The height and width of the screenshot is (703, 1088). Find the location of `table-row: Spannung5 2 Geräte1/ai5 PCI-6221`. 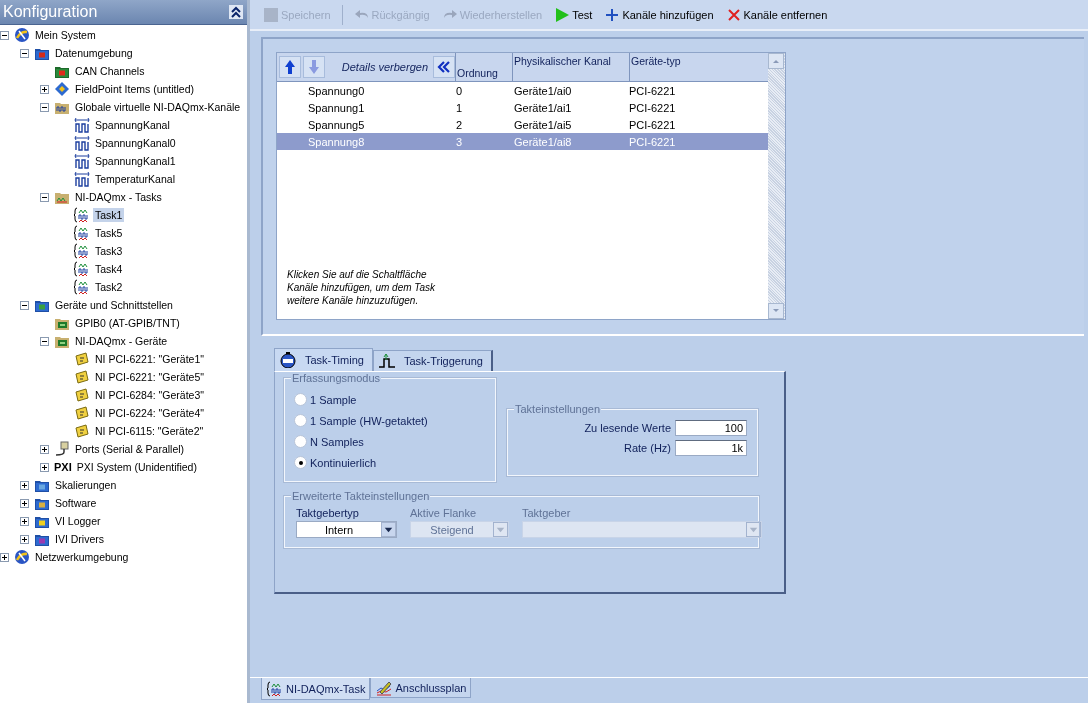

table-row: Spannung5 2 Geräte1/ai5 PCI-6221 is located at coordinates (522, 124).